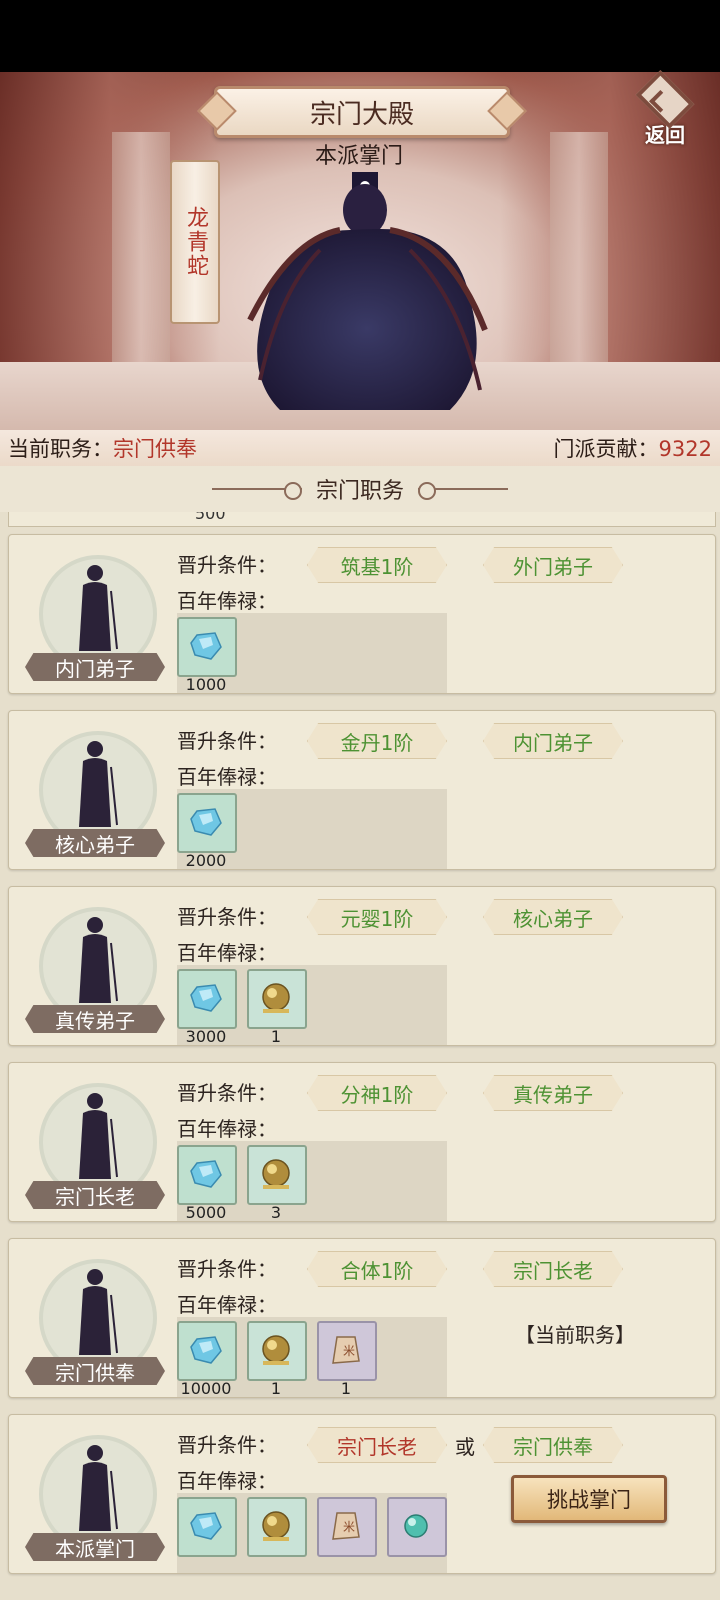 Image resolution: width=720 pixels, height=1600 pixels. What do you see at coordinates (362, 1318) in the screenshot?
I see `rank-card: 宗门供奉 晋升条件： 百年俸禄： 合体1阶 宗门长老 10000 1 米 1 【当前职务】` at bounding box center [362, 1318].